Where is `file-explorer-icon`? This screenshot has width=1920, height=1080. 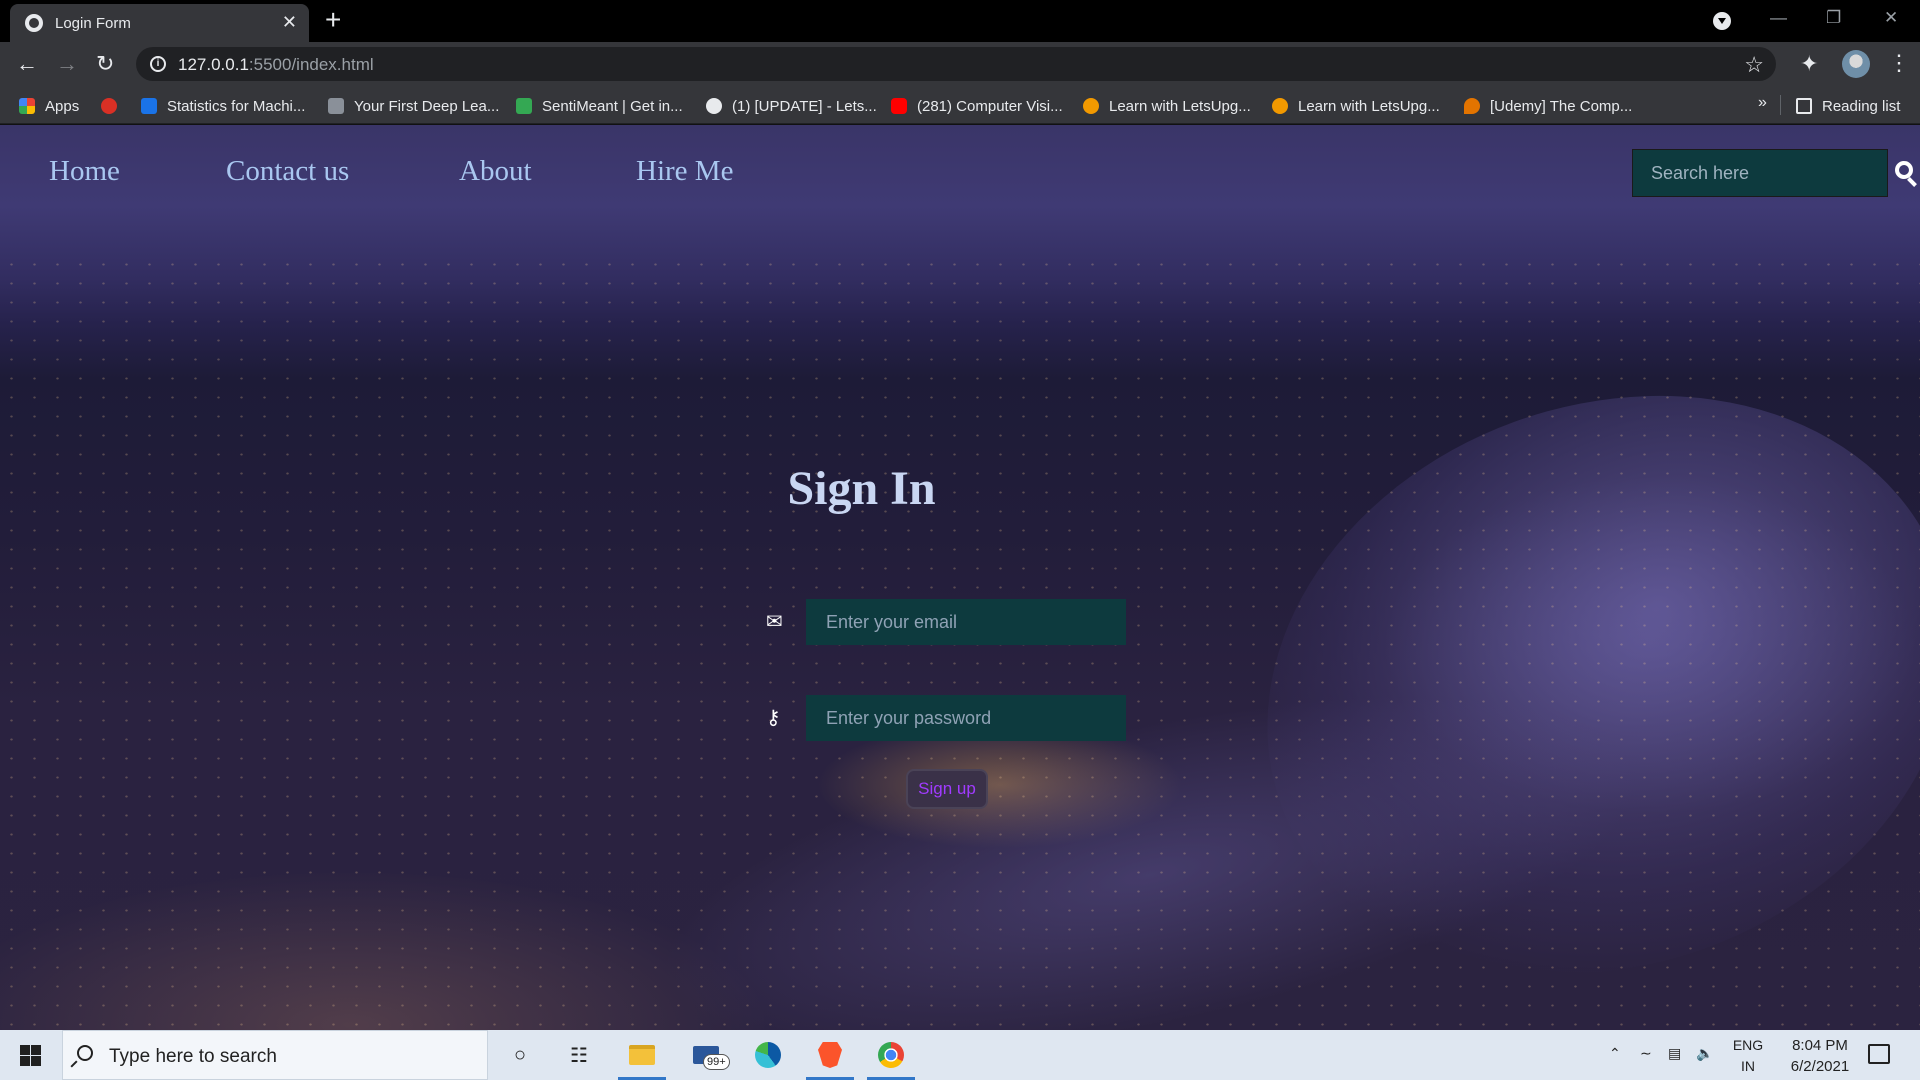
file-explorer-icon is located at coordinates (642, 1055).